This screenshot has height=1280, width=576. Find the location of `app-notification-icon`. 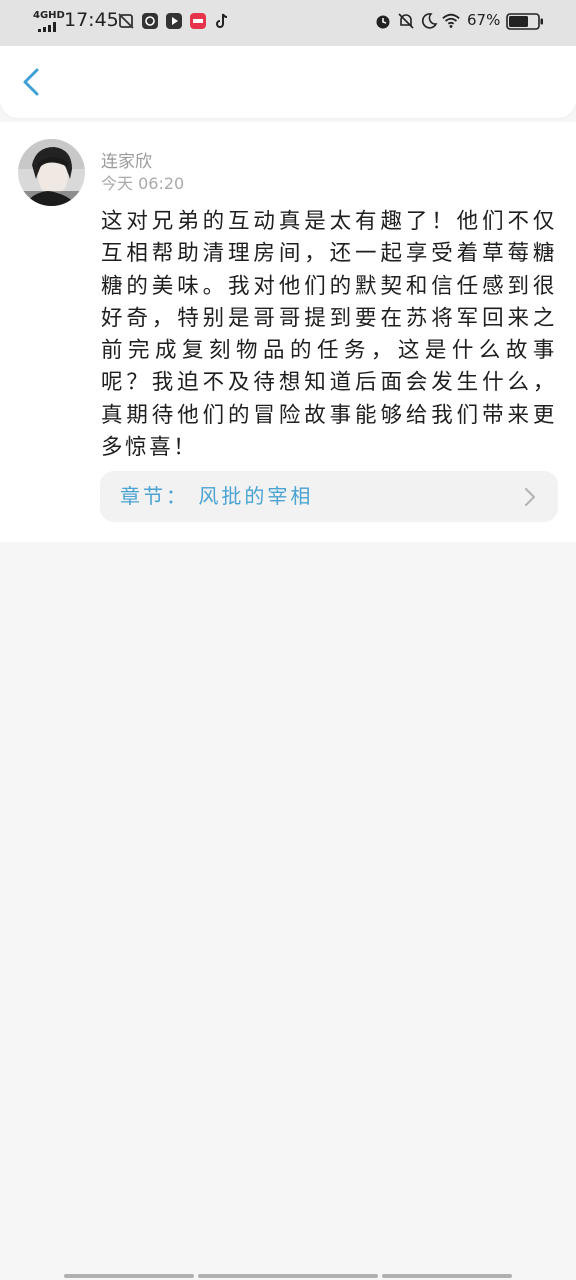

app-notification-icon is located at coordinates (150, 21).